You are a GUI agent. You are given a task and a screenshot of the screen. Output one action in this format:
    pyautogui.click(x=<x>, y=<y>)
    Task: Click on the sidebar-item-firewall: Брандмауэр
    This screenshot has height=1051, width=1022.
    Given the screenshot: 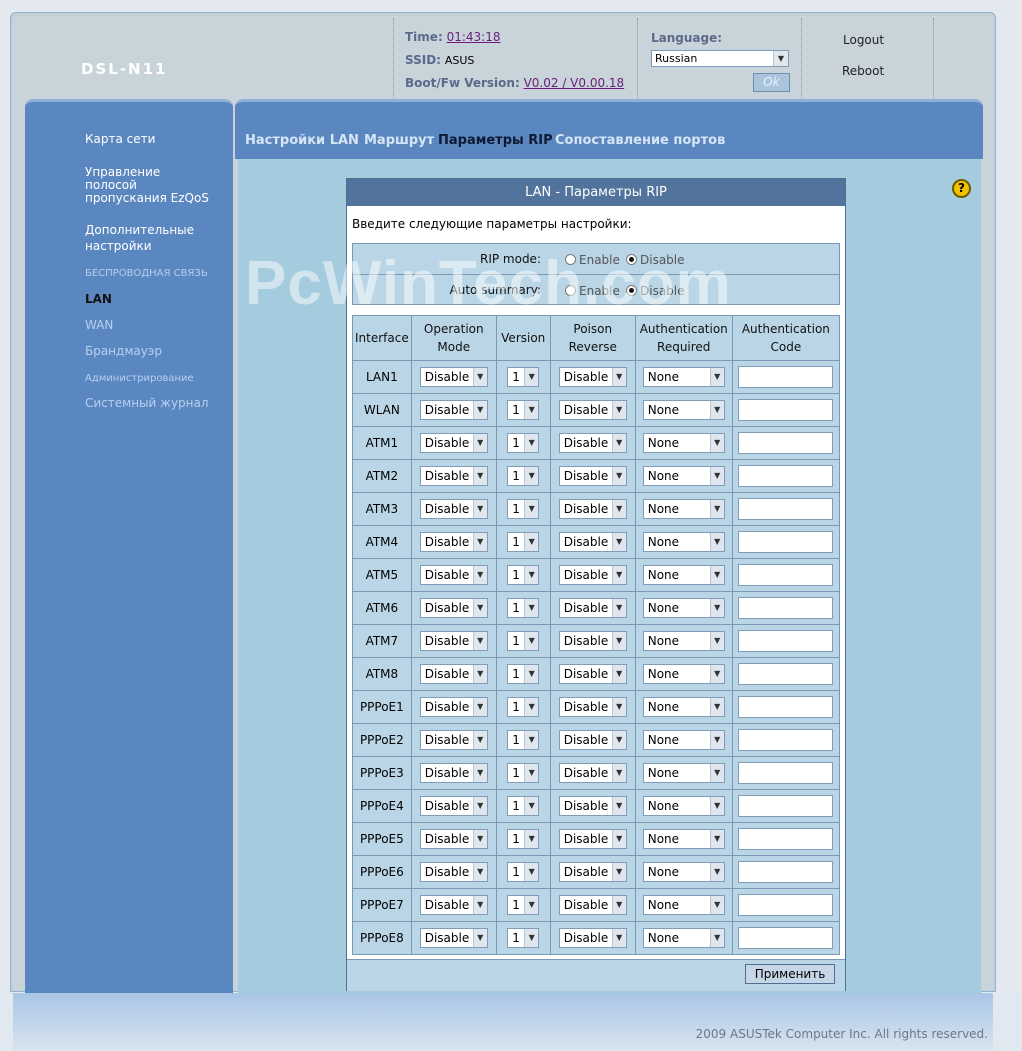 What is the action you would take?
    pyautogui.click(x=123, y=351)
    